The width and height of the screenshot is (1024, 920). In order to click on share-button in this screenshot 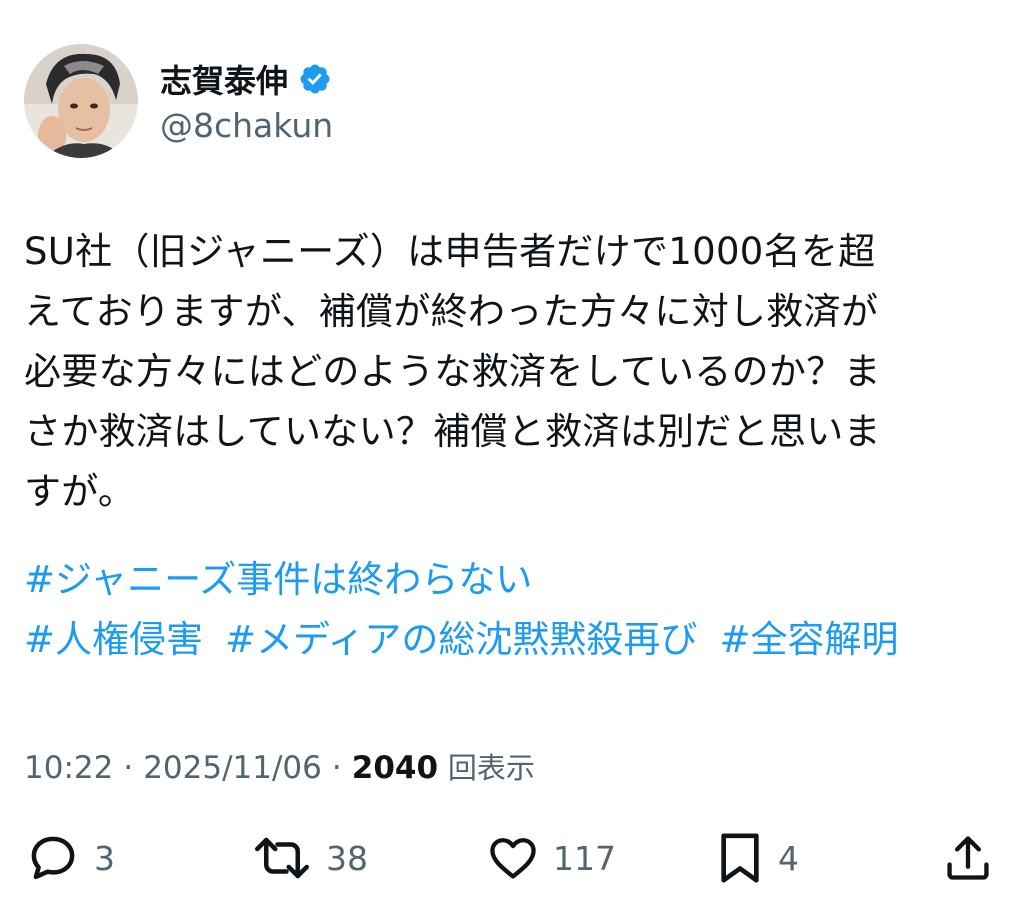, I will do `click(968, 858)`.